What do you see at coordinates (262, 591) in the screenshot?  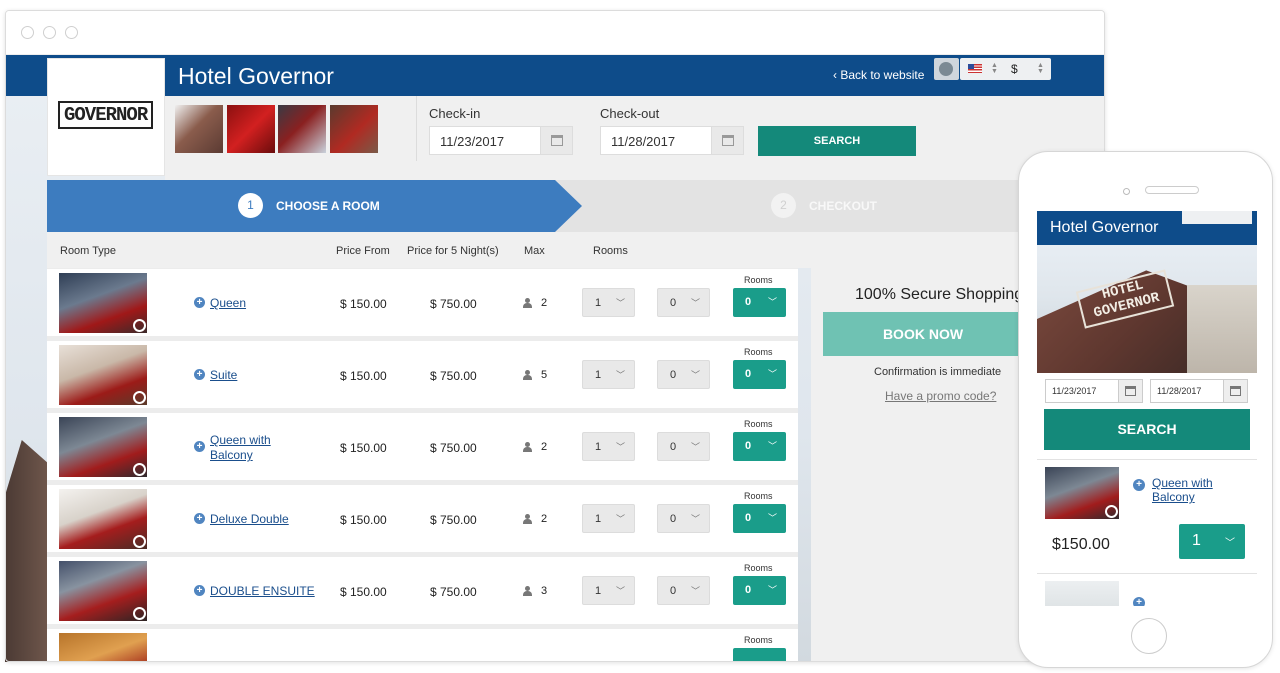 I see `room-name-link: DOUBLE ENSUITE` at bounding box center [262, 591].